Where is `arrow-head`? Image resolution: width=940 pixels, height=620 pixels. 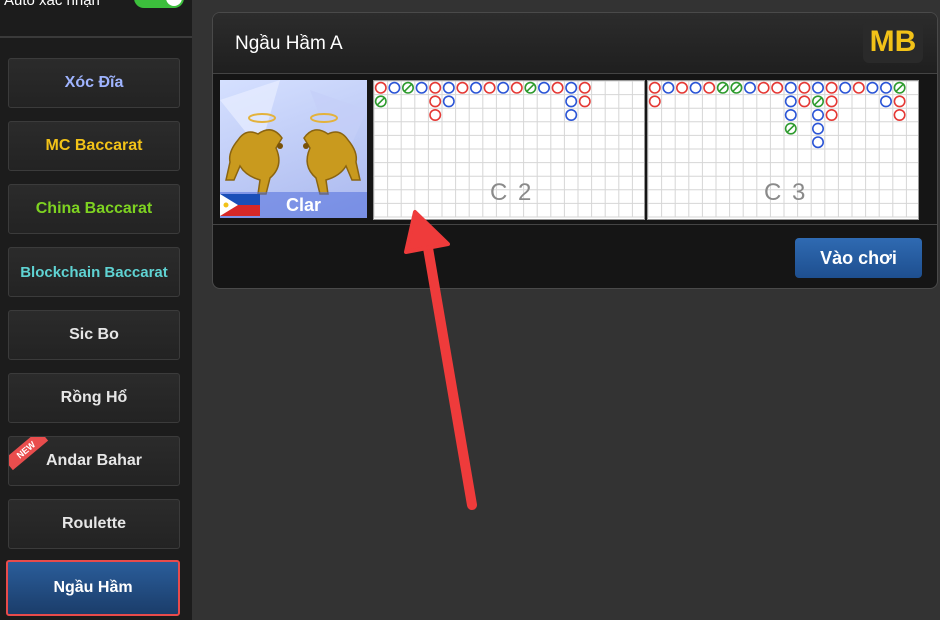
arrow-head is located at coordinates (427, 232).